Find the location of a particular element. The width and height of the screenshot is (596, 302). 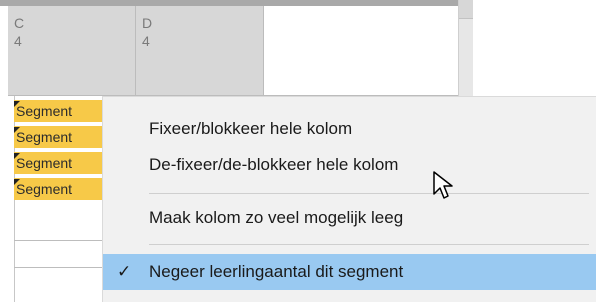

column-letter: D is located at coordinates (147, 23).